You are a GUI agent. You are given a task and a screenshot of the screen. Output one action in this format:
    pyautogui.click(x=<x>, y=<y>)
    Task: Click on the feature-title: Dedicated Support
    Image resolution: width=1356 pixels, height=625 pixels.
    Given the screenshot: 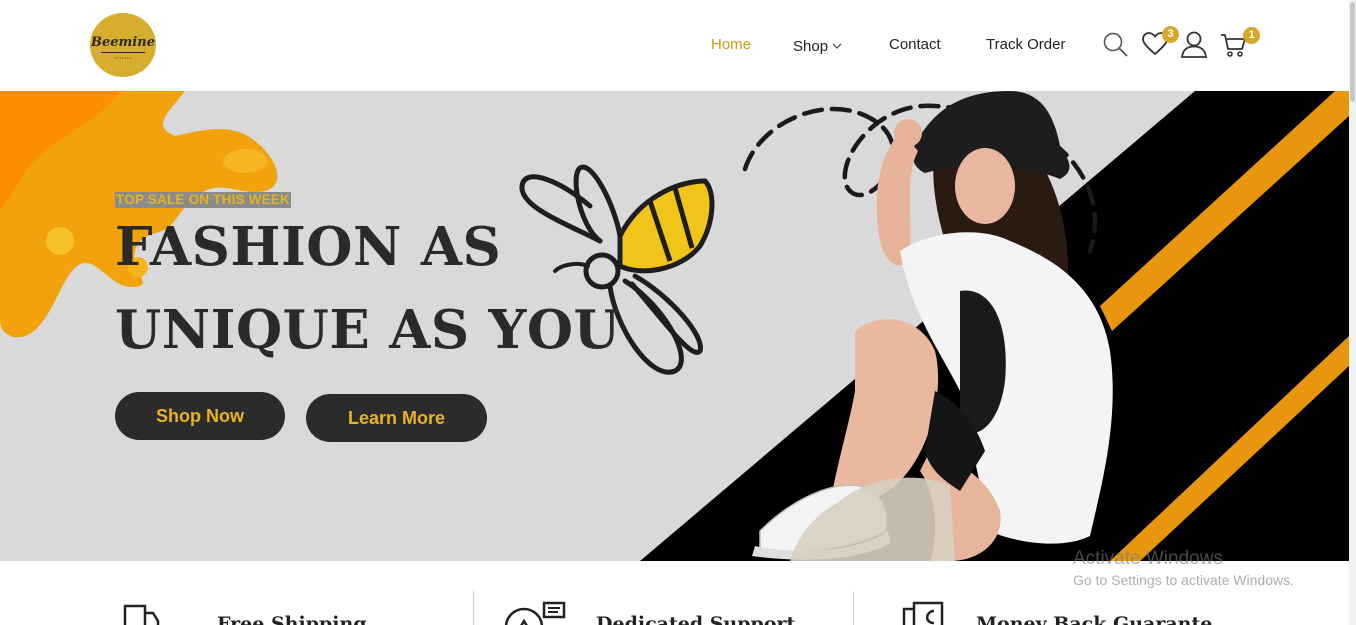 What is the action you would take?
    pyautogui.click(x=696, y=619)
    